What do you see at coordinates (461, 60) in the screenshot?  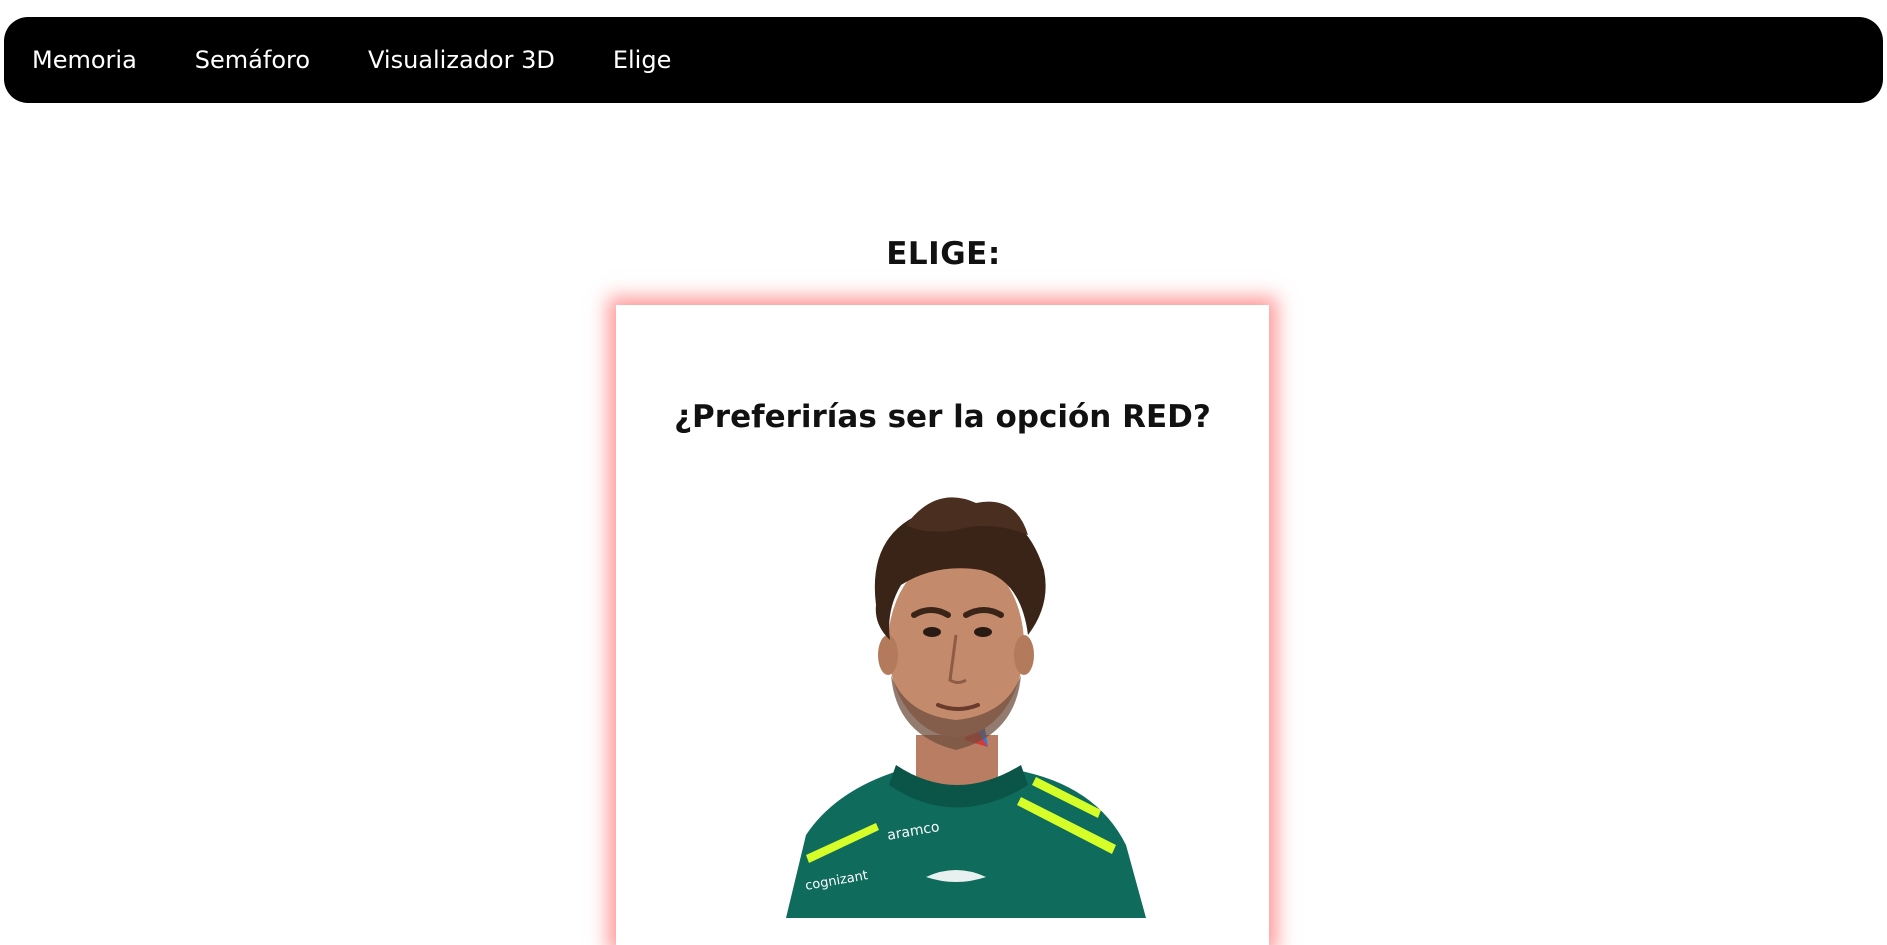 I see `nav-link-visualizador-3d: Visualizador 3D` at bounding box center [461, 60].